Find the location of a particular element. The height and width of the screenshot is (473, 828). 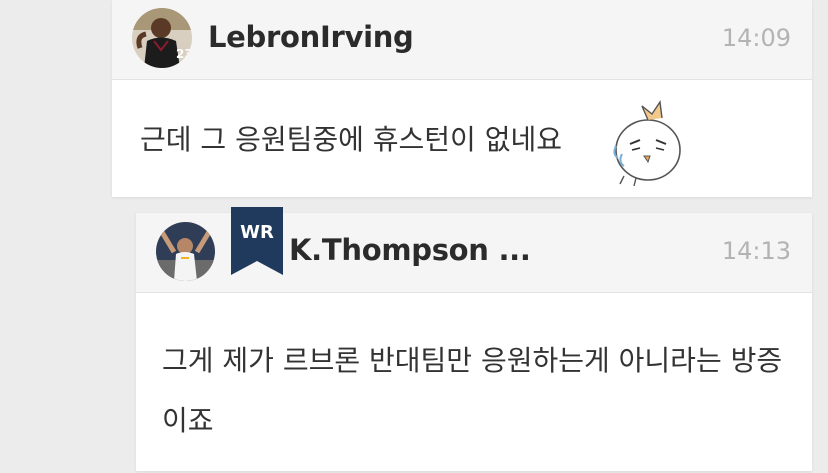

comment-text: 그게 제가 르브론 반대팀만 응원하는게 아니라는 방증이죠 is located at coordinates (472, 390).